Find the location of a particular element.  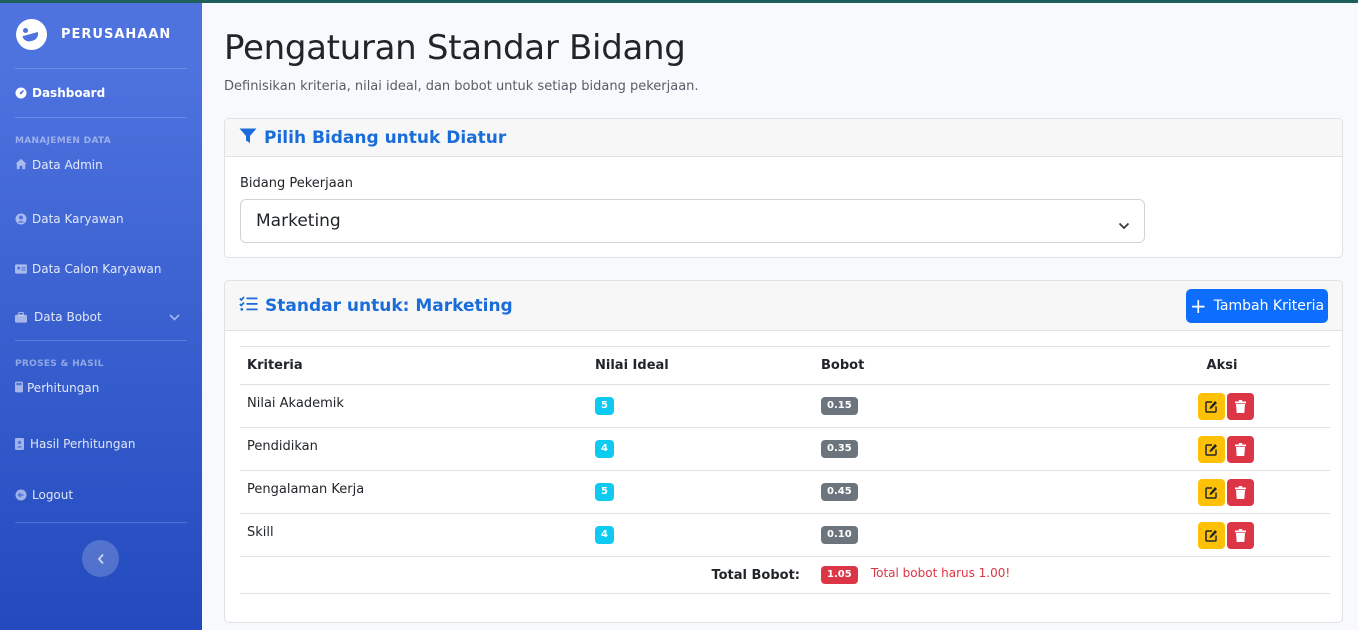

brand-name: PERUSAHAAN is located at coordinates (116, 34).